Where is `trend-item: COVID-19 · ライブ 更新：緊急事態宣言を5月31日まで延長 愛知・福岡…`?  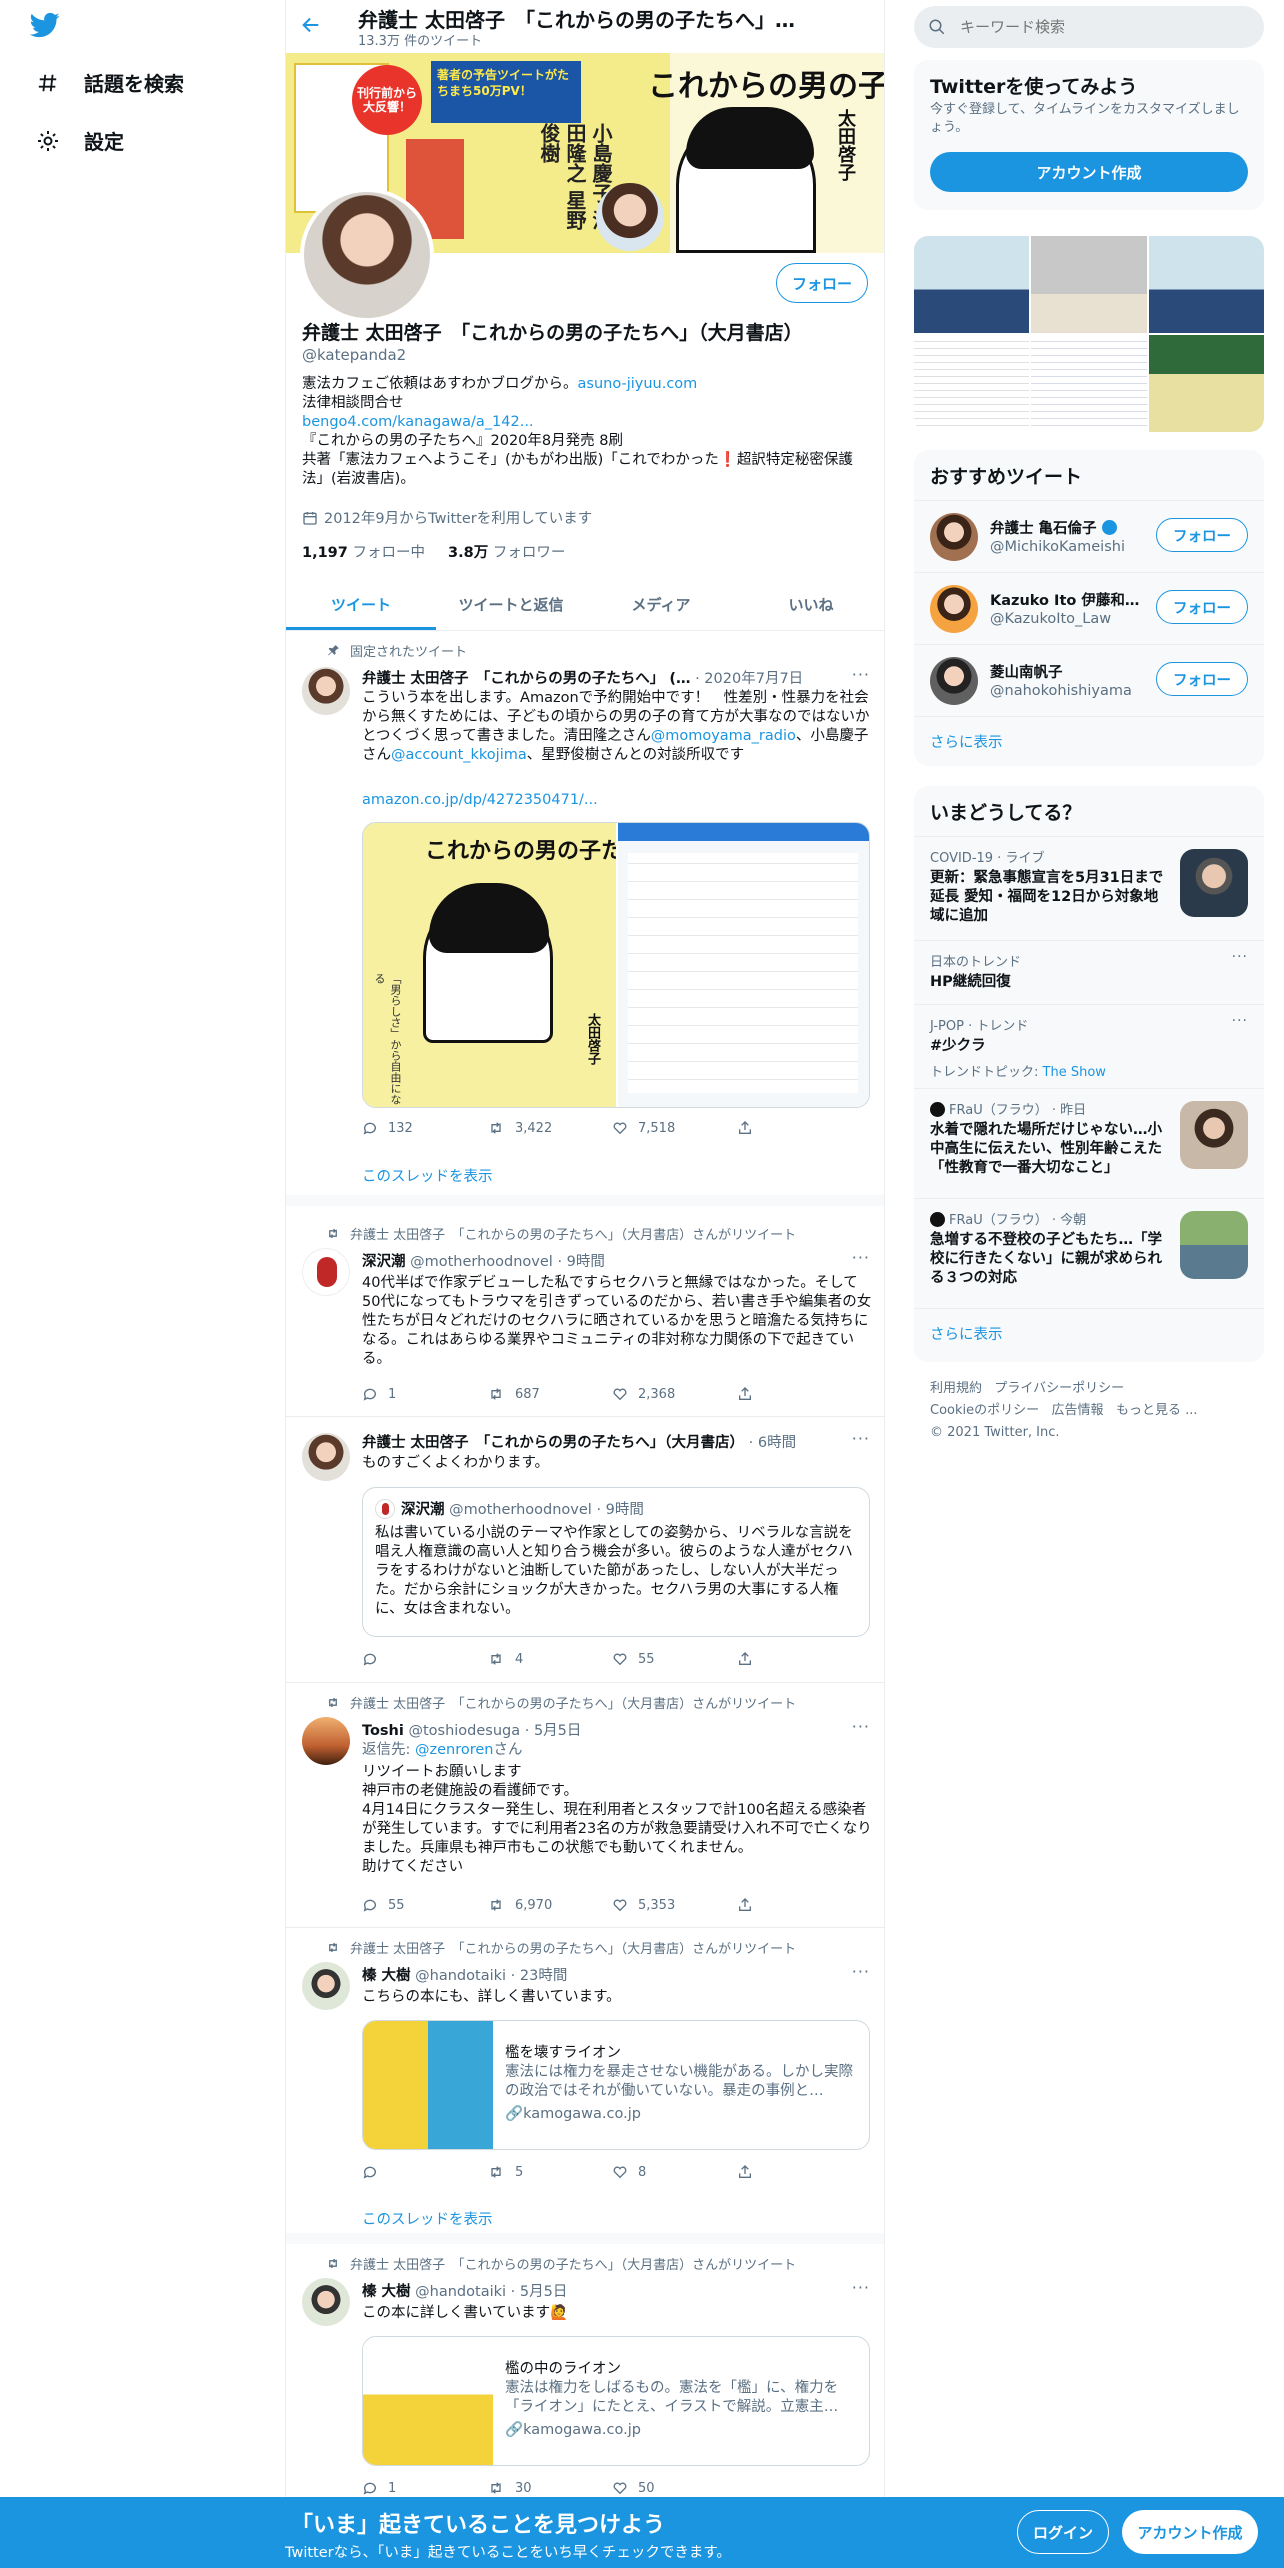 trend-item: COVID-19 · ライブ 更新：緊急事態宣言を5月31日まで延長 愛知・福岡… is located at coordinates (1089, 888).